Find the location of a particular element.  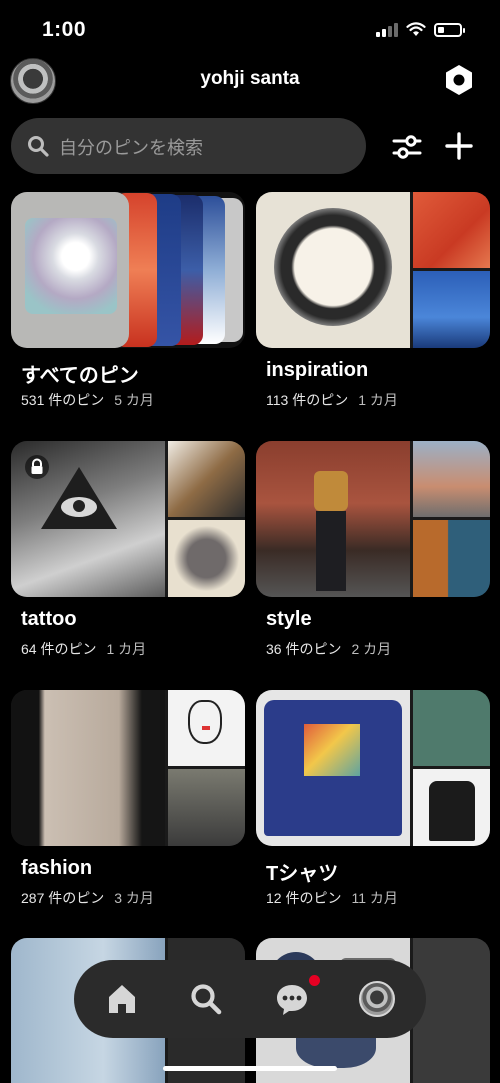

sliders-icon is located at coordinates (407, 147).